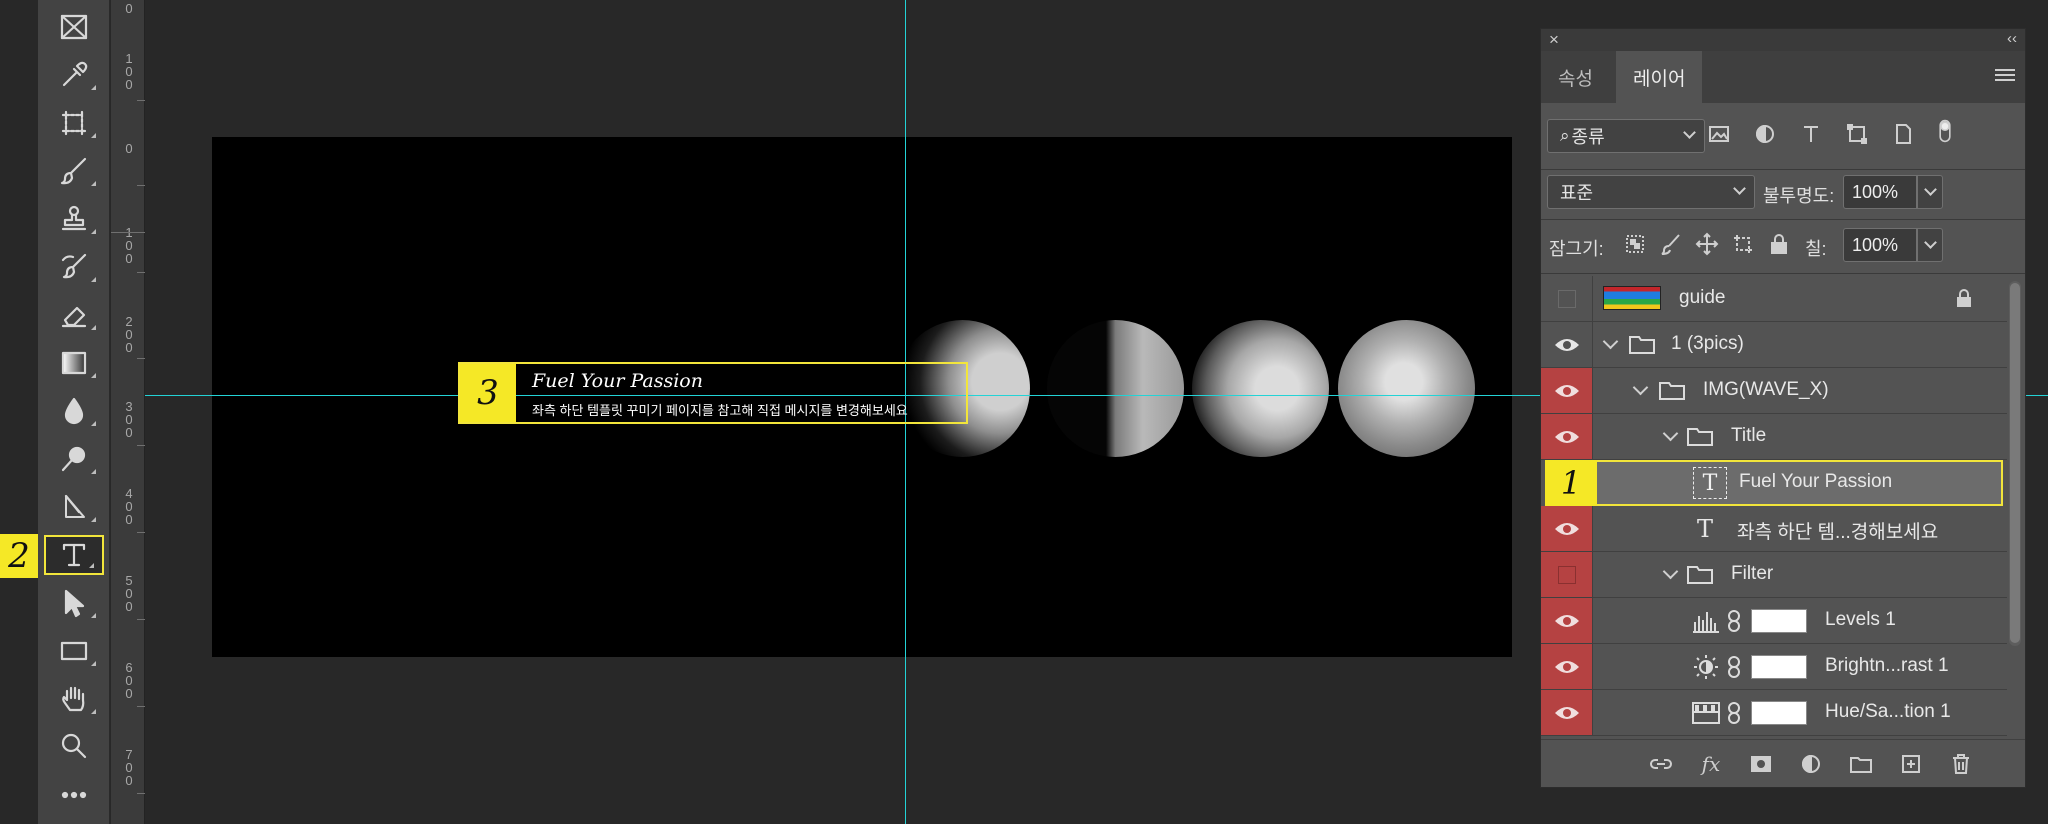 Image resolution: width=2048 pixels, height=824 pixels. Describe the element at coordinates (74, 315) in the screenshot. I see `eraser-tool-icon` at that location.